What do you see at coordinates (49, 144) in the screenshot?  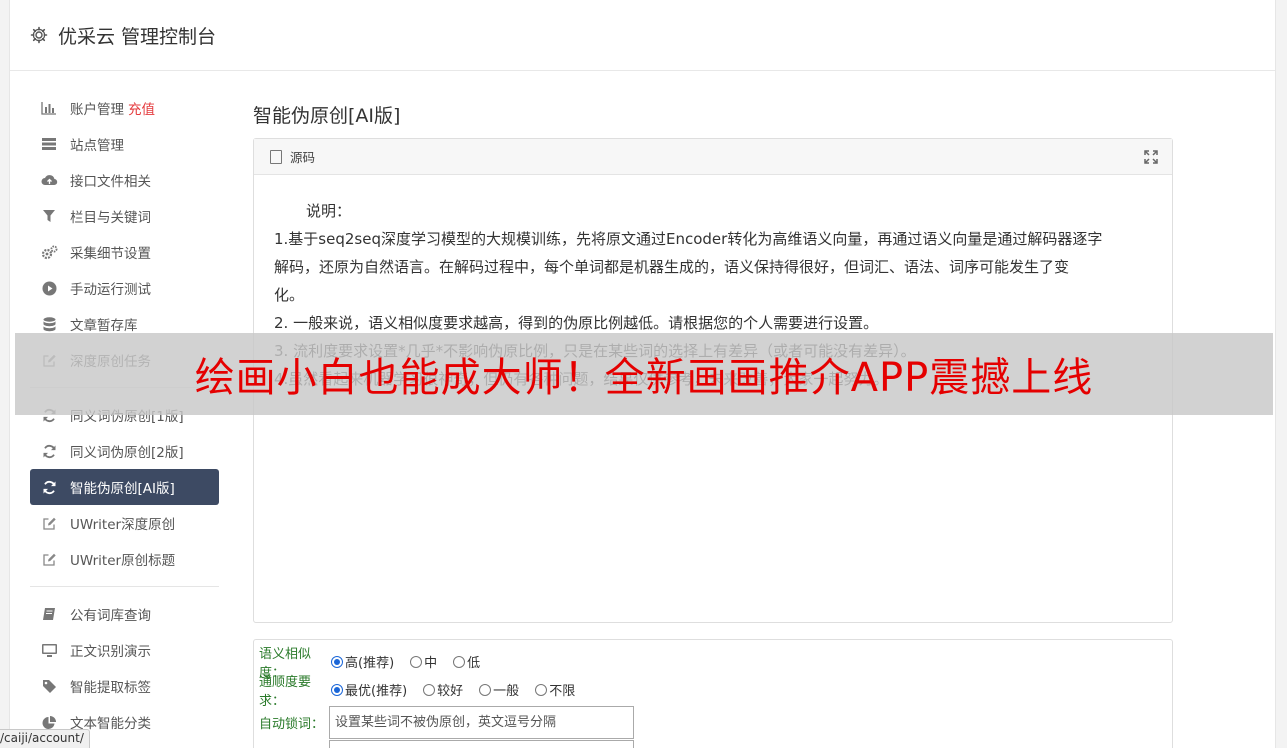 I see `server-icon` at bounding box center [49, 144].